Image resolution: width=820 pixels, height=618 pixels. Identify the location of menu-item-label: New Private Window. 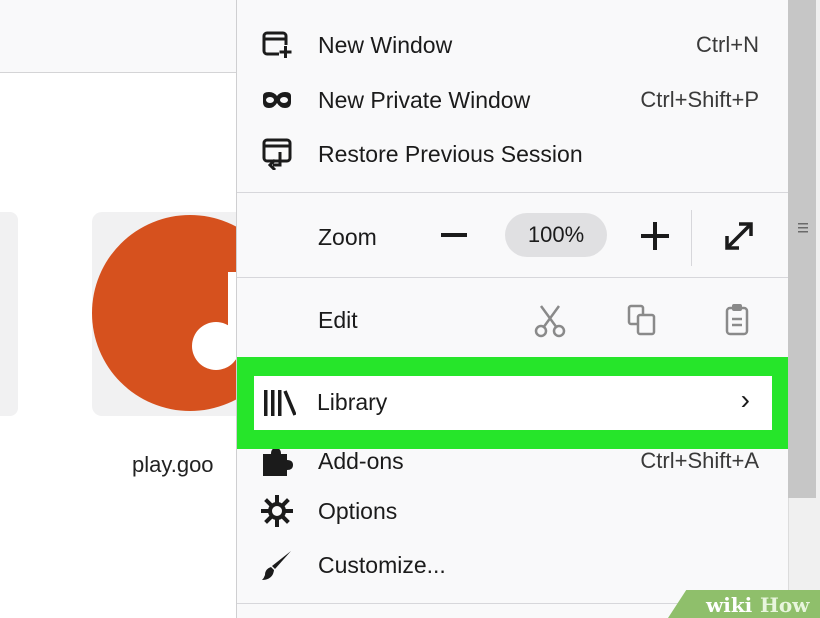
(424, 99).